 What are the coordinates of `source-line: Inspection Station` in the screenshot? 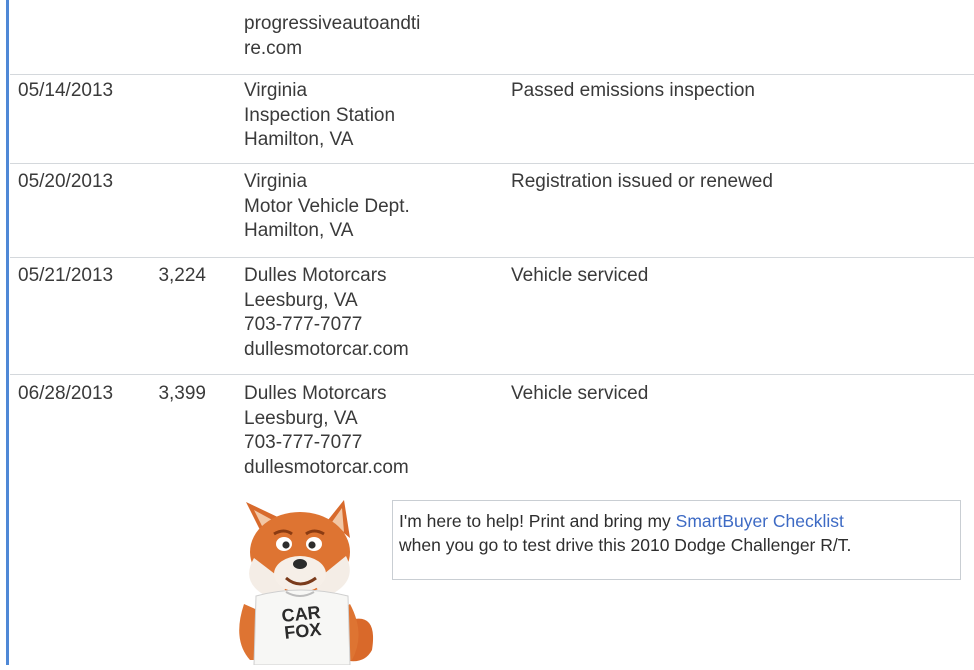 It's located at (320, 115).